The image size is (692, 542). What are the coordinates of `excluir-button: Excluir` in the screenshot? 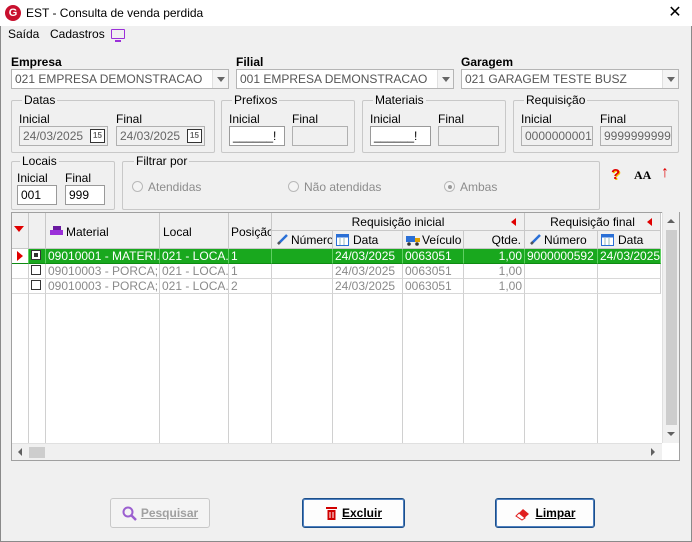 It's located at (353, 513).